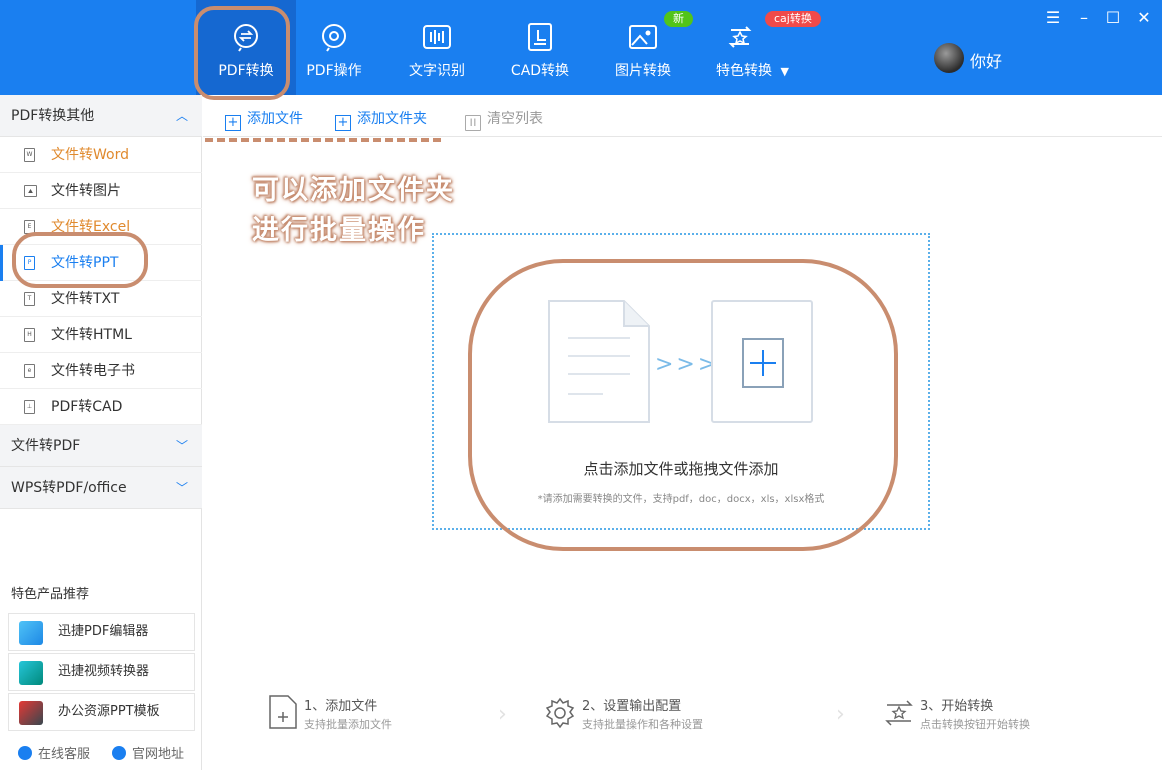 Image resolution: width=1162 pixels, height=770 pixels. Describe the element at coordinates (246, 71) in the screenshot. I see `tool-label: PDF转换` at that location.